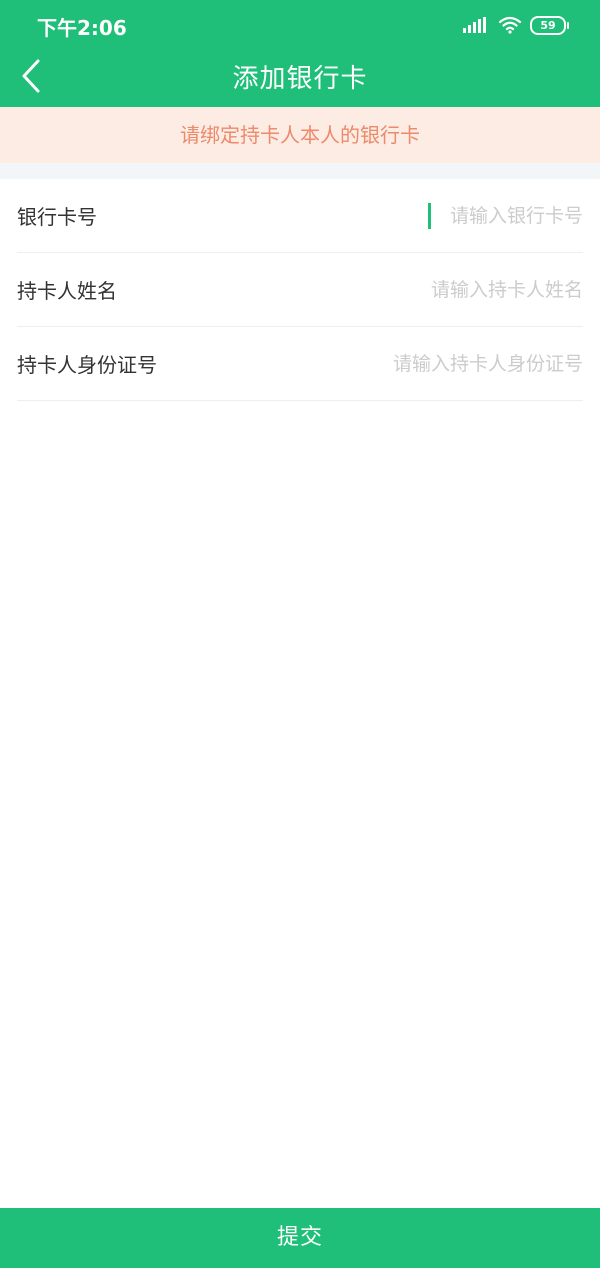 This screenshot has height=1268, width=600. I want to click on card-number-label: 银行卡号, so click(57, 217).